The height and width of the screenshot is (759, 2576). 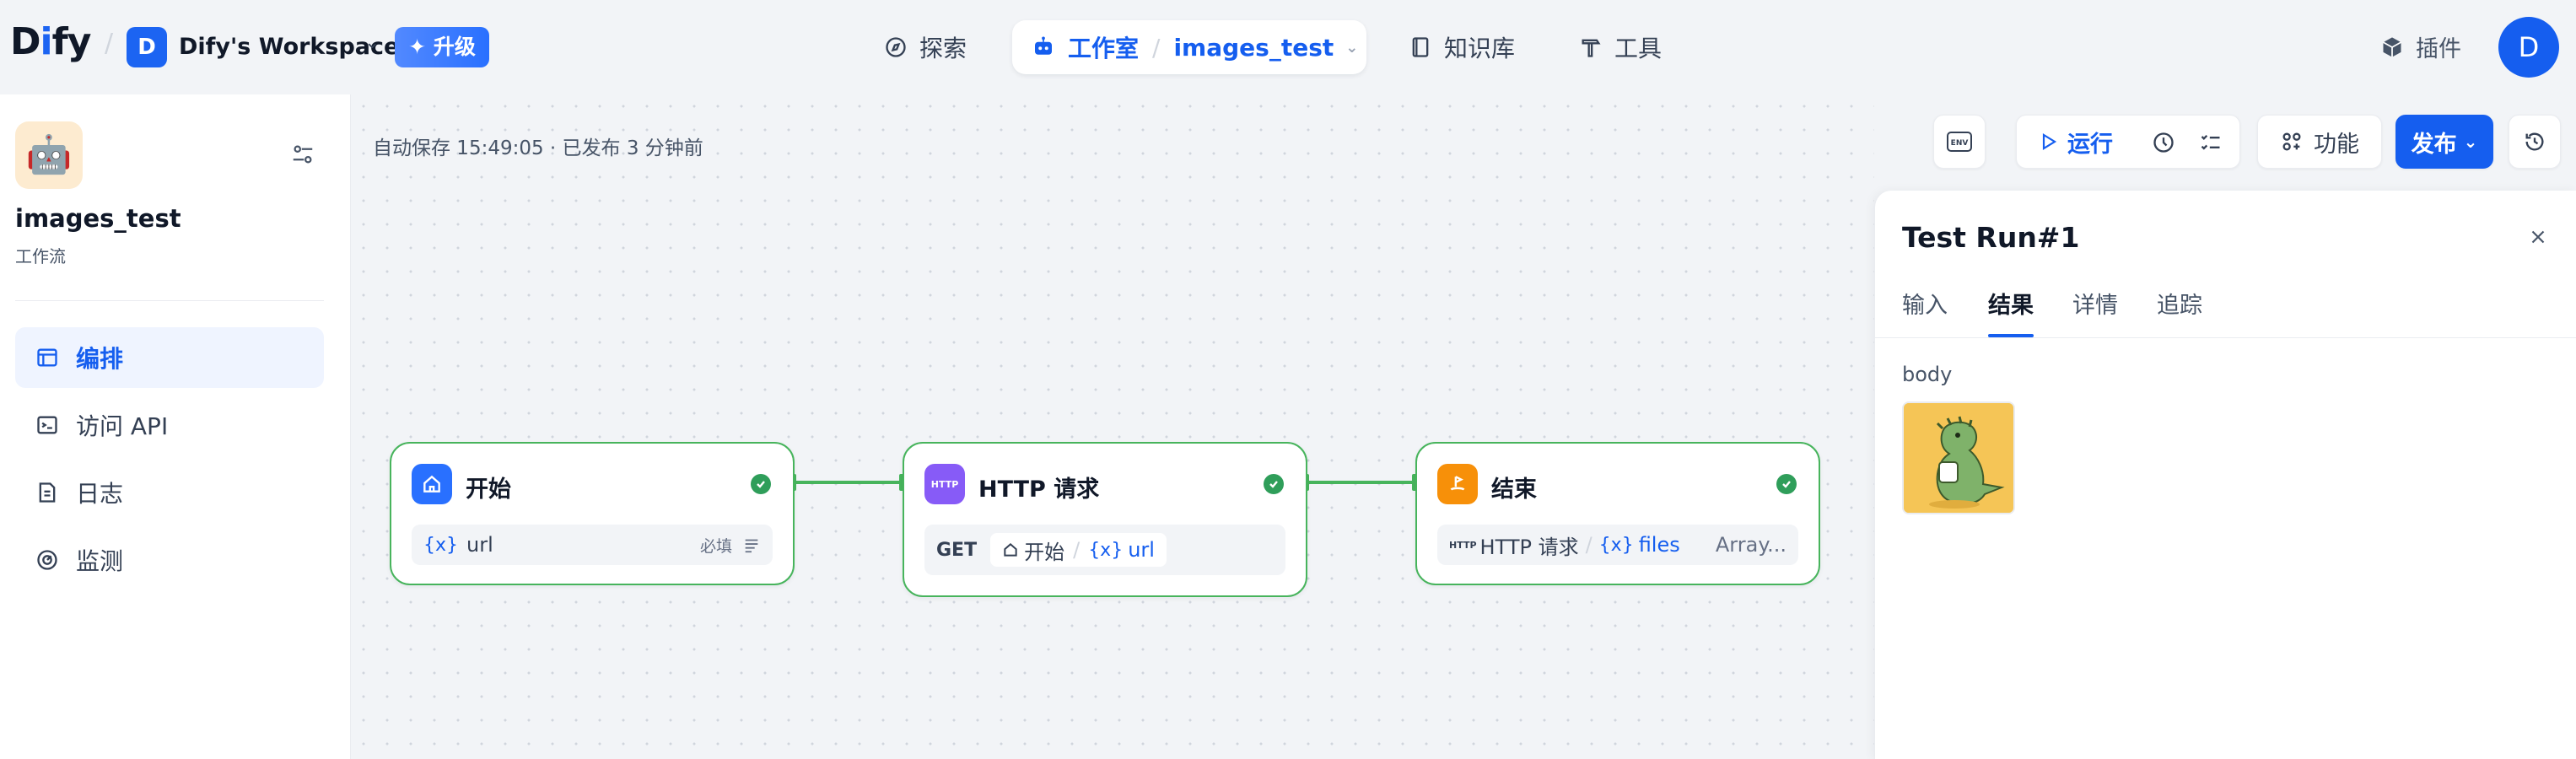 I want to click on reference-node: 开始, so click(x=1044, y=552).